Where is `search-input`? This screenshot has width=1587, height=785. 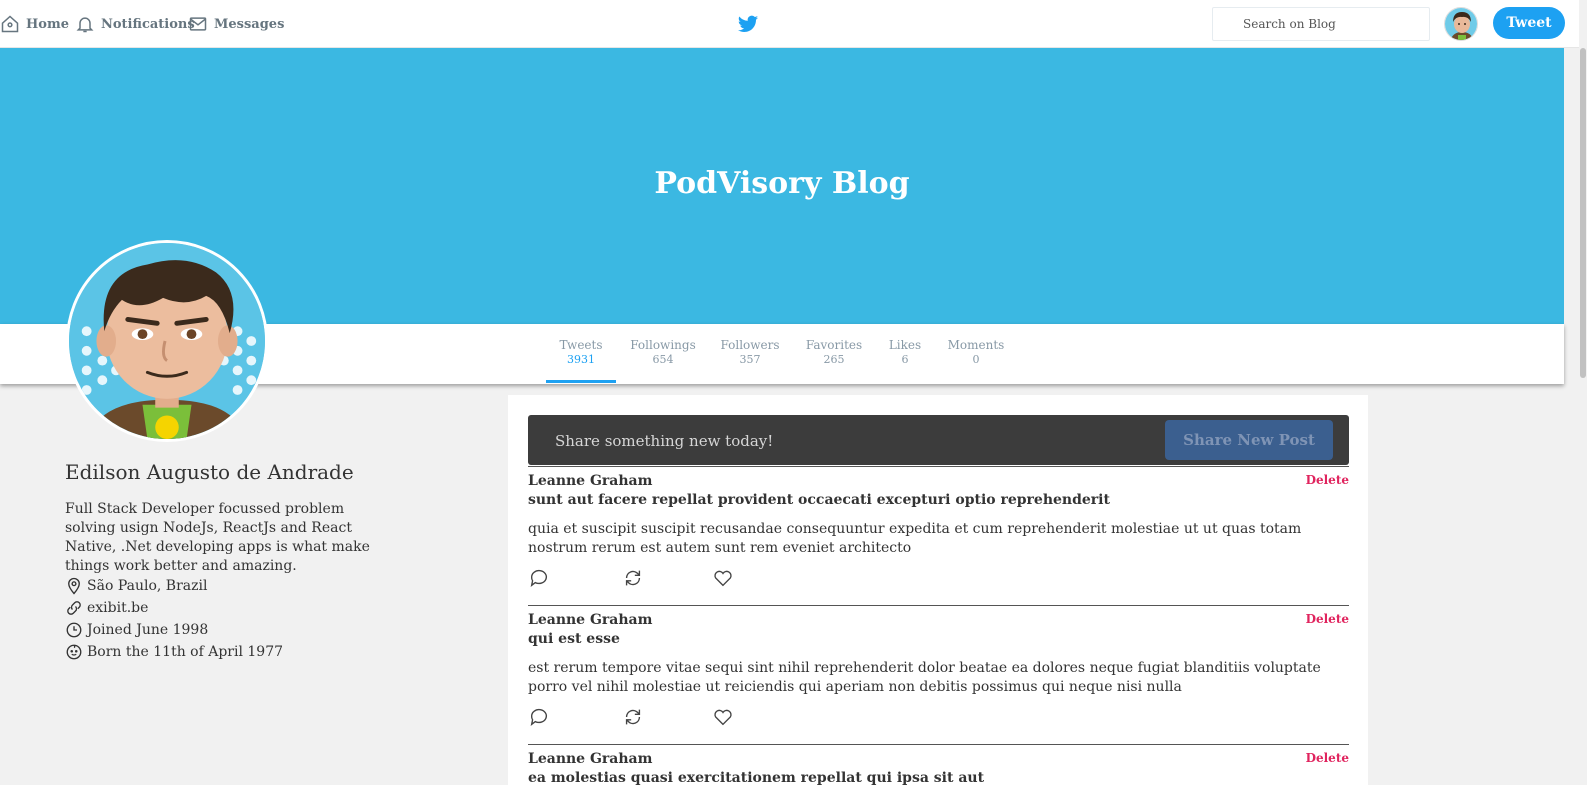
search-input is located at coordinates (1321, 24).